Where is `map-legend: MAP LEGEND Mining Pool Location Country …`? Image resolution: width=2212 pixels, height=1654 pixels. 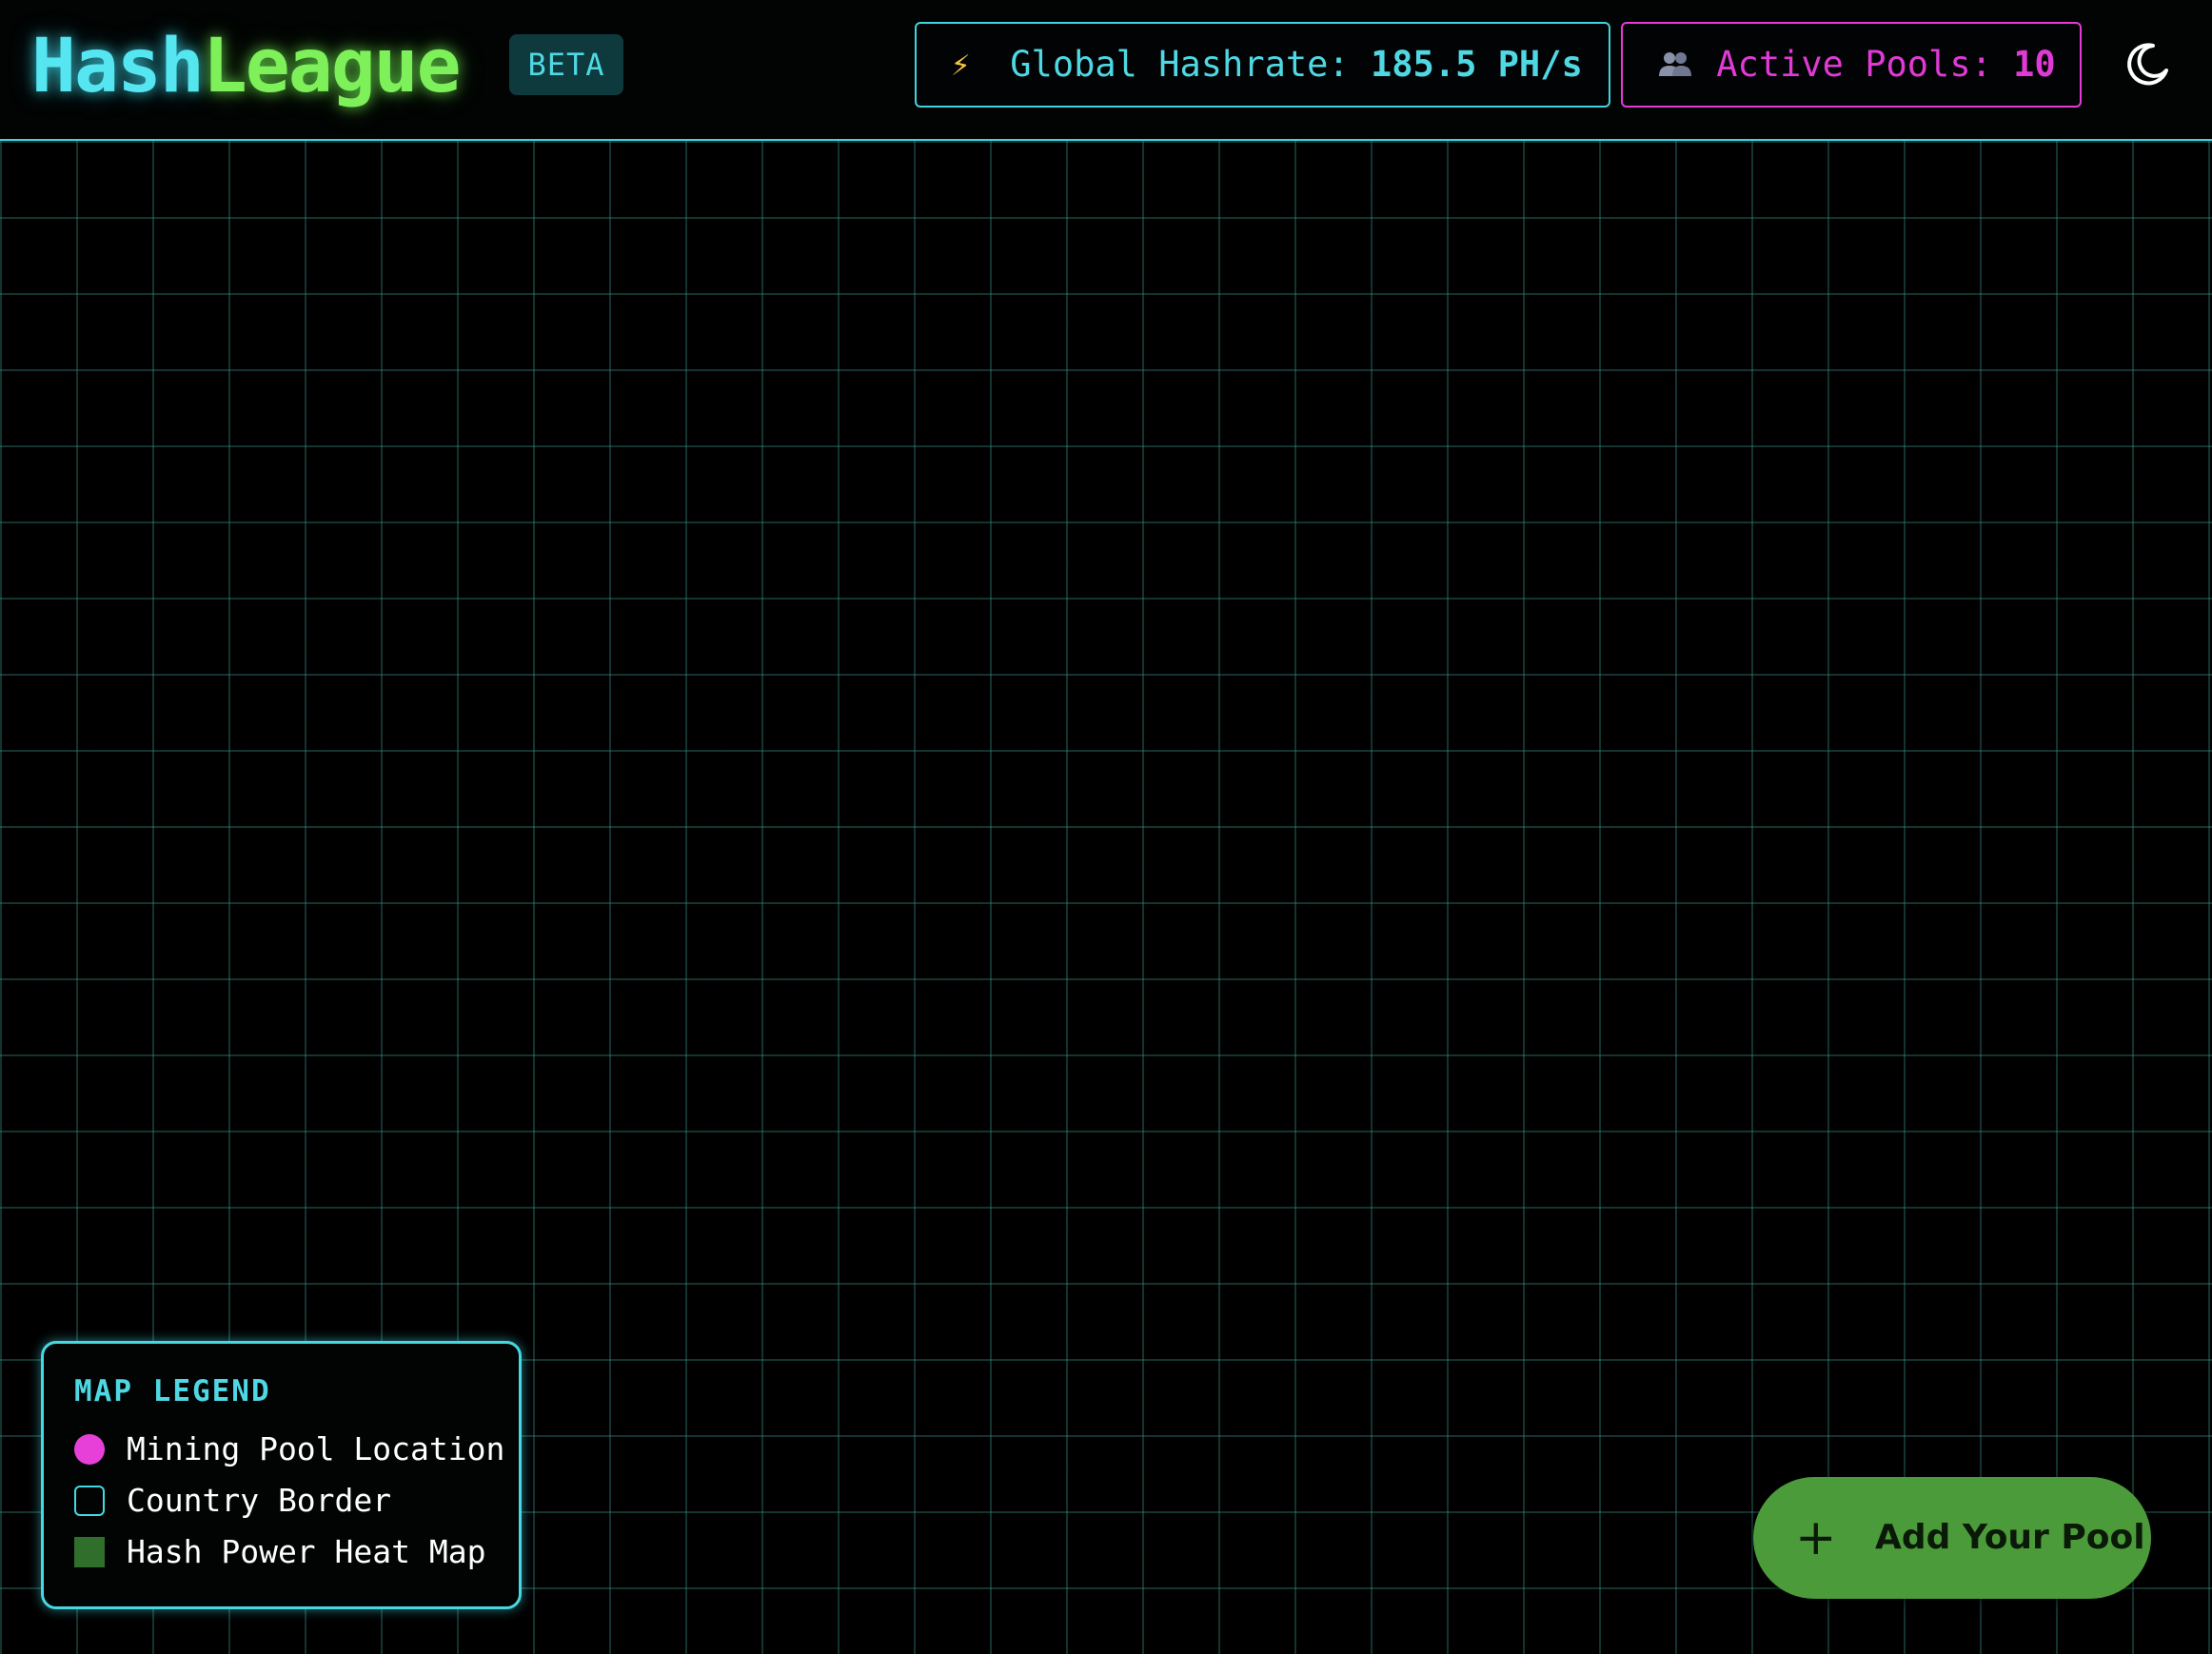 map-legend: MAP LEGEND Mining Pool Location Country … is located at coordinates (281, 1475).